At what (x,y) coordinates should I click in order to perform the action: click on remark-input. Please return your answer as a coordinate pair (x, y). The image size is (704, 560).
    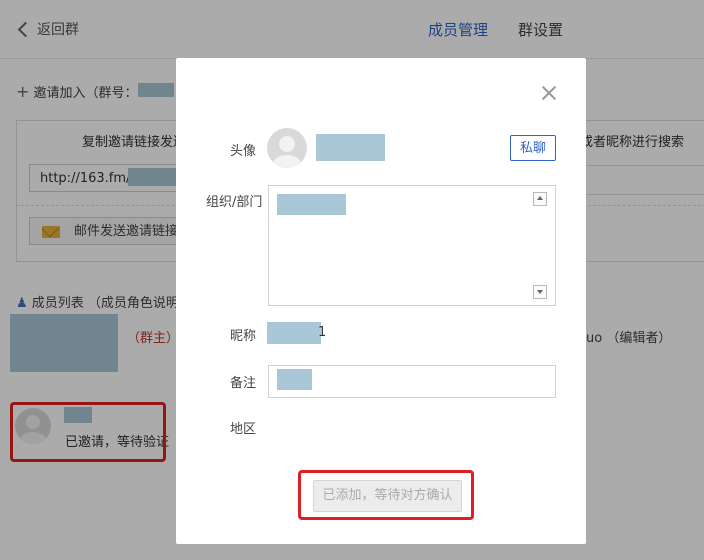
    Looking at the image, I should click on (412, 381).